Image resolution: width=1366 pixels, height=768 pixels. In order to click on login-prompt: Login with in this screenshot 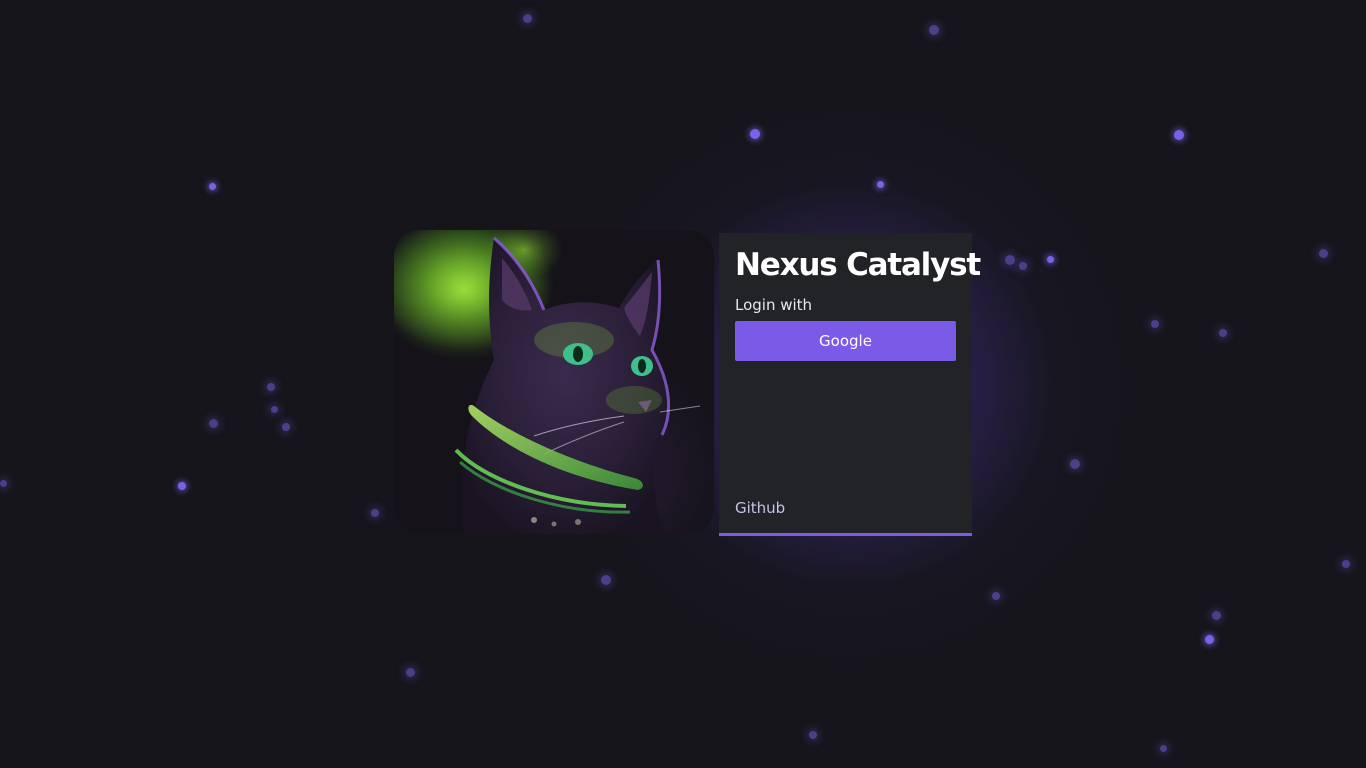, I will do `click(774, 305)`.